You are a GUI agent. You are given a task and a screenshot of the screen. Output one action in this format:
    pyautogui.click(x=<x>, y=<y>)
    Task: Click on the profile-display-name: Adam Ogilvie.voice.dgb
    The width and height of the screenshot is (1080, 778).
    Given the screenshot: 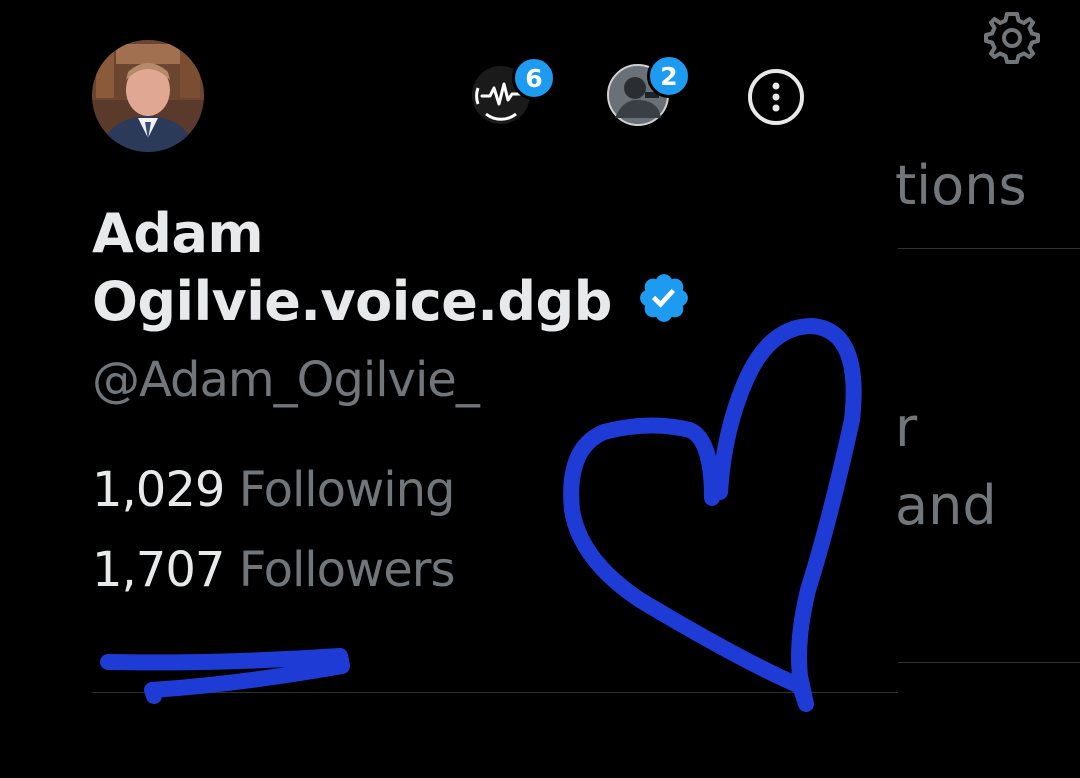 What is the action you would take?
    pyautogui.click(x=392, y=268)
    